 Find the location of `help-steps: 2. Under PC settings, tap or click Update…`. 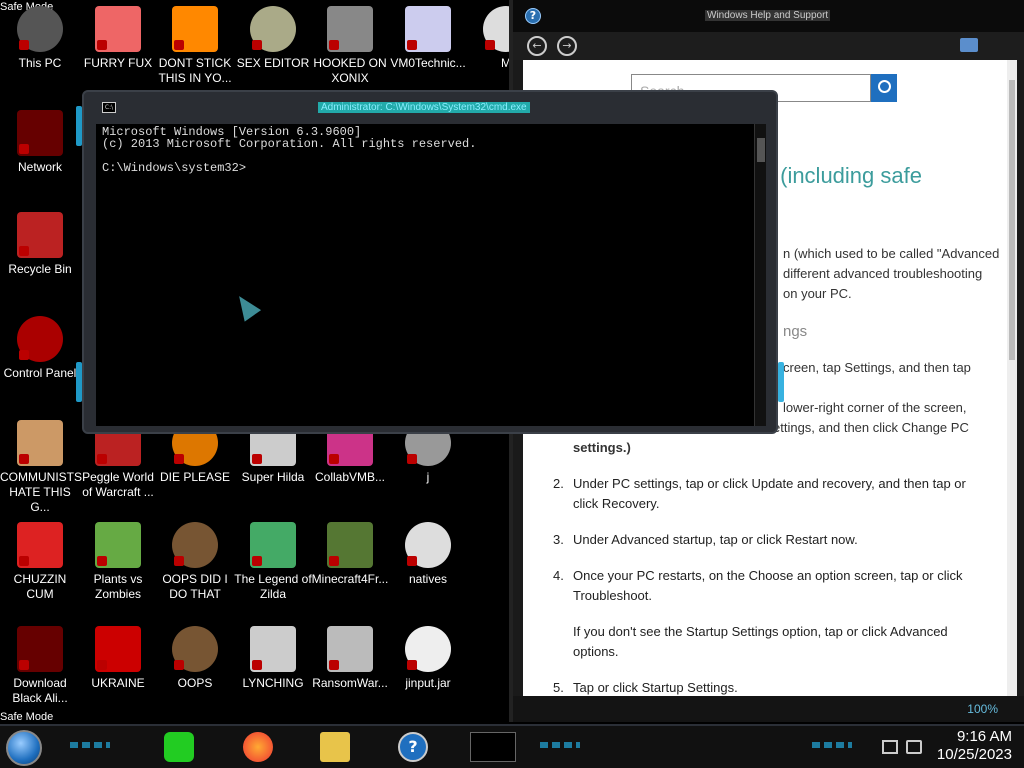

help-steps: 2. Under PC settings, tap or click Update… is located at coordinates (773, 585).